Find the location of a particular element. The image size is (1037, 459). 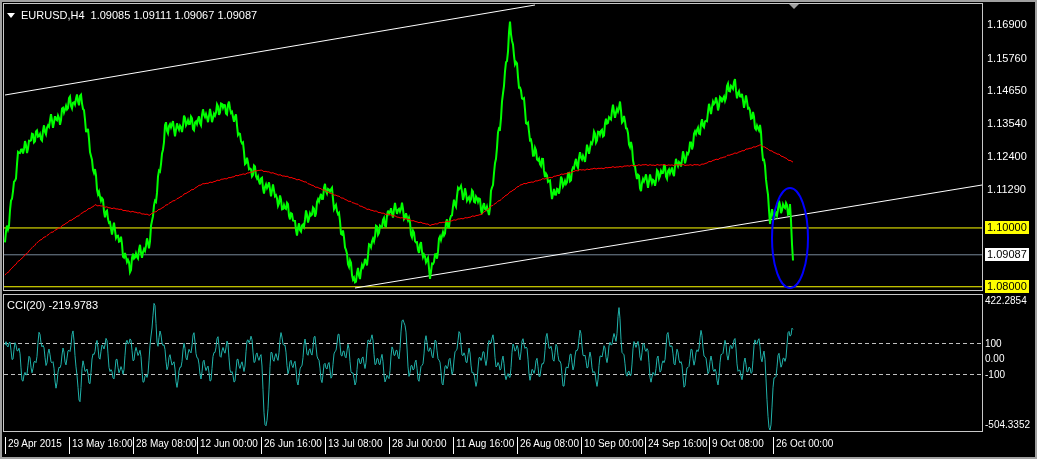

shift-marker-icon is located at coordinates (794, 6).